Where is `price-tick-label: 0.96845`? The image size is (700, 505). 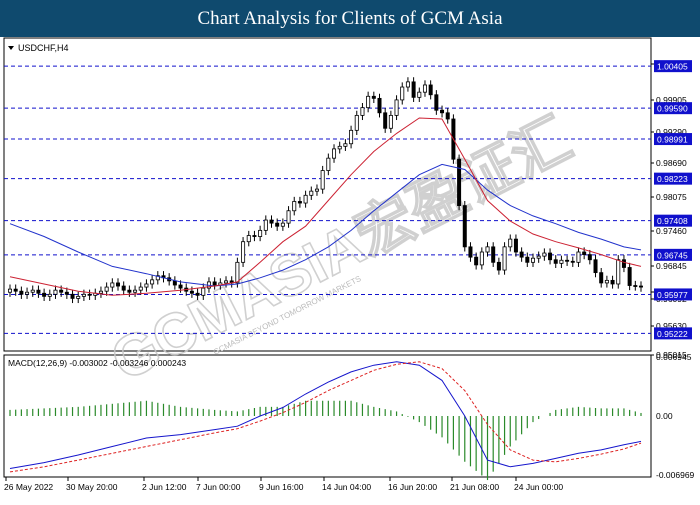 price-tick-label: 0.96845 is located at coordinates (671, 266).